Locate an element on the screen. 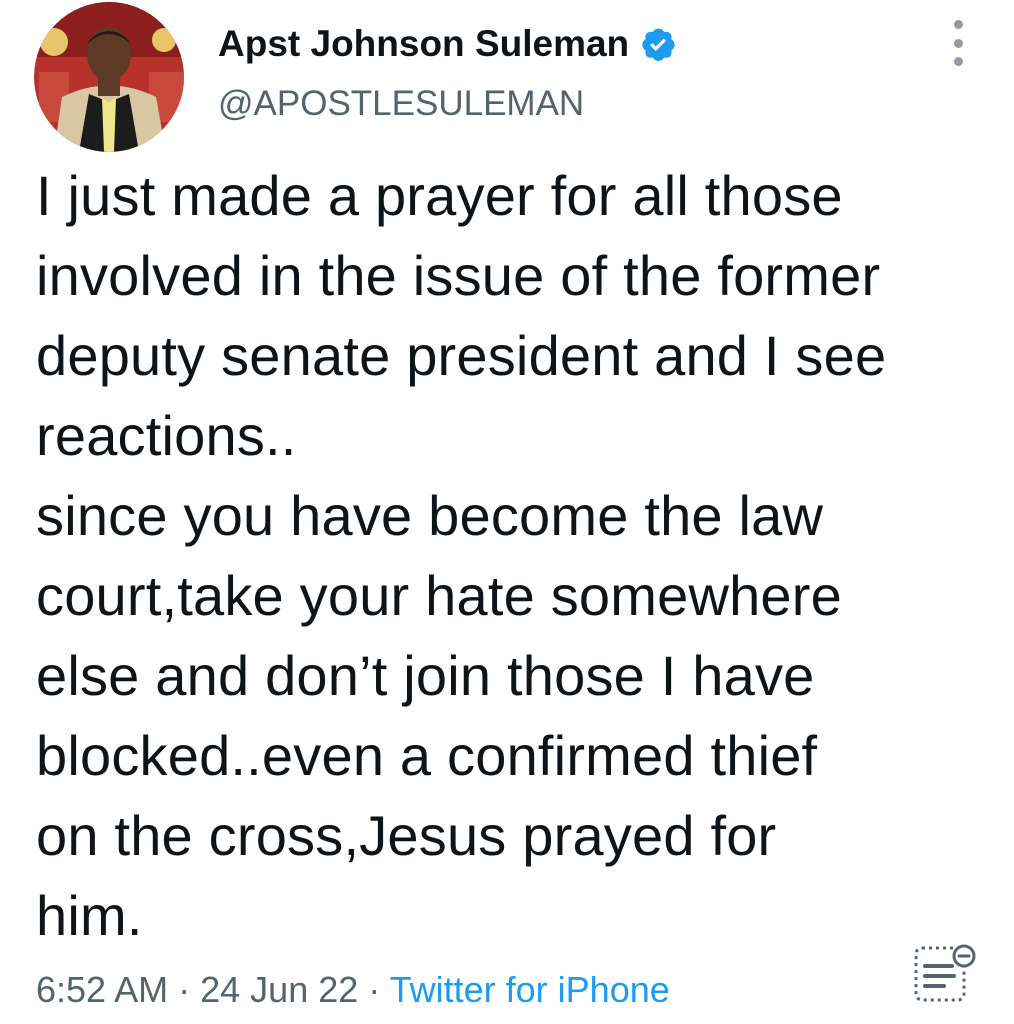 The width and height of the screenshot is (1014, 1024). avatar is located at coordinates (109, 77).